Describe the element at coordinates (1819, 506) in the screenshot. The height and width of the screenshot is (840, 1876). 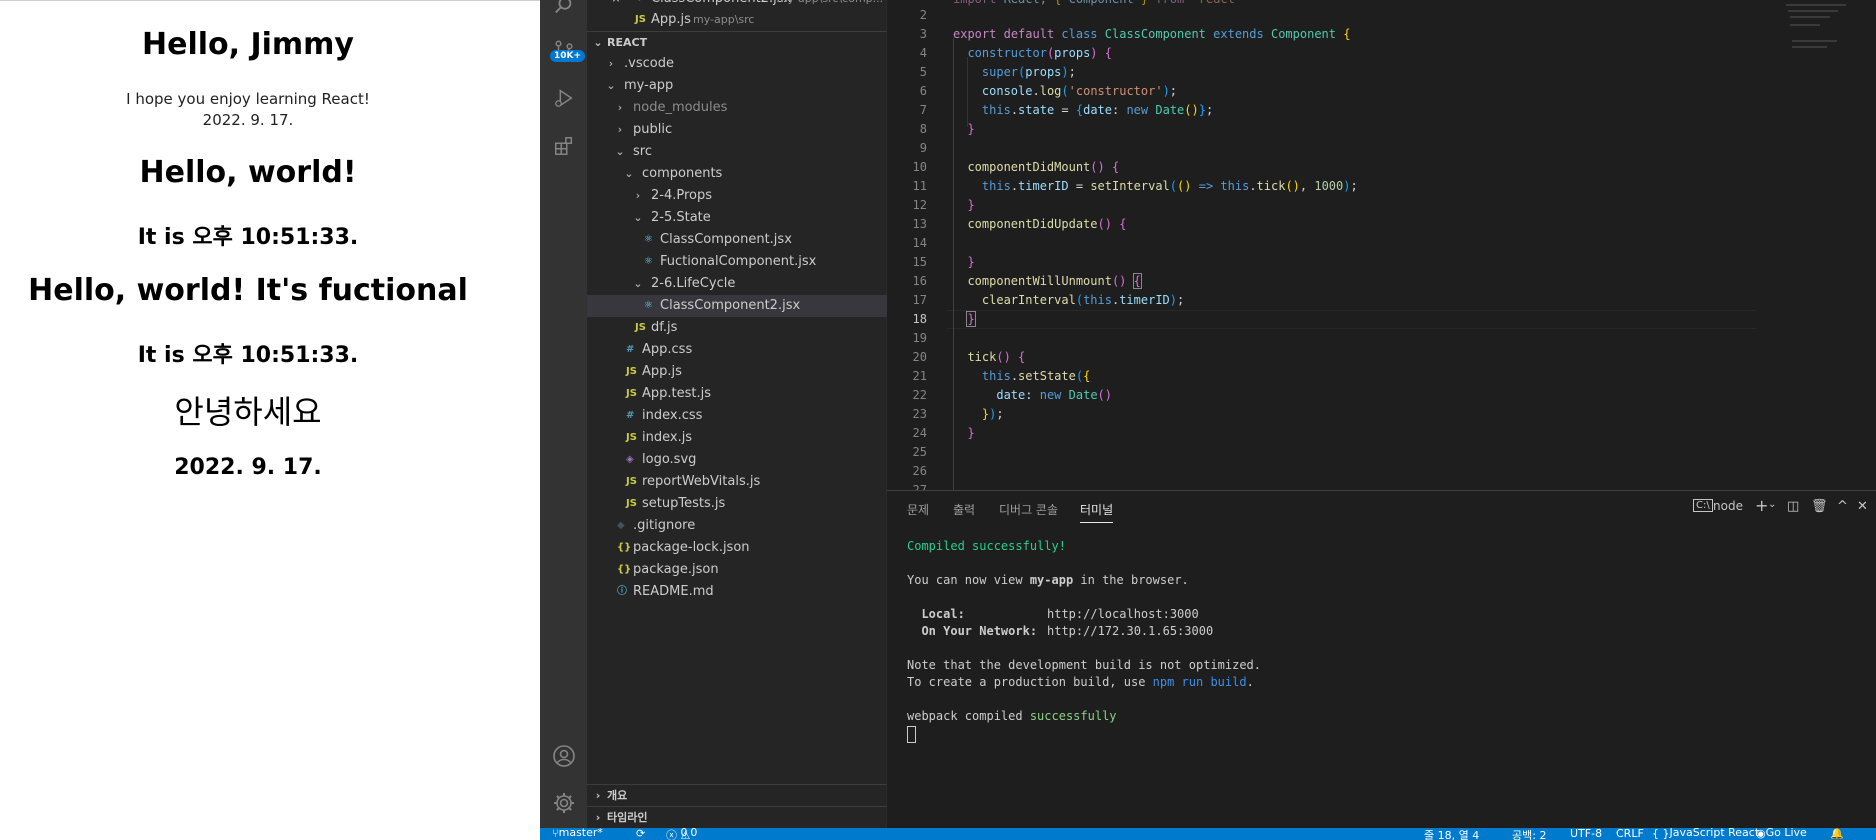
I see `trash-icon: 🗑` at that location.